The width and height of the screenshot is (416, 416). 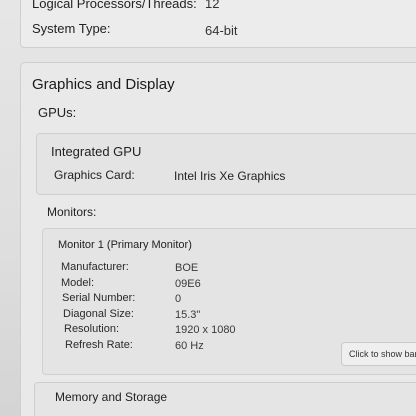 What do you see at coordinates (57, 112) in the screenshot?
I see `gpus-label: GPUs:` at bounding box center [57, 112].